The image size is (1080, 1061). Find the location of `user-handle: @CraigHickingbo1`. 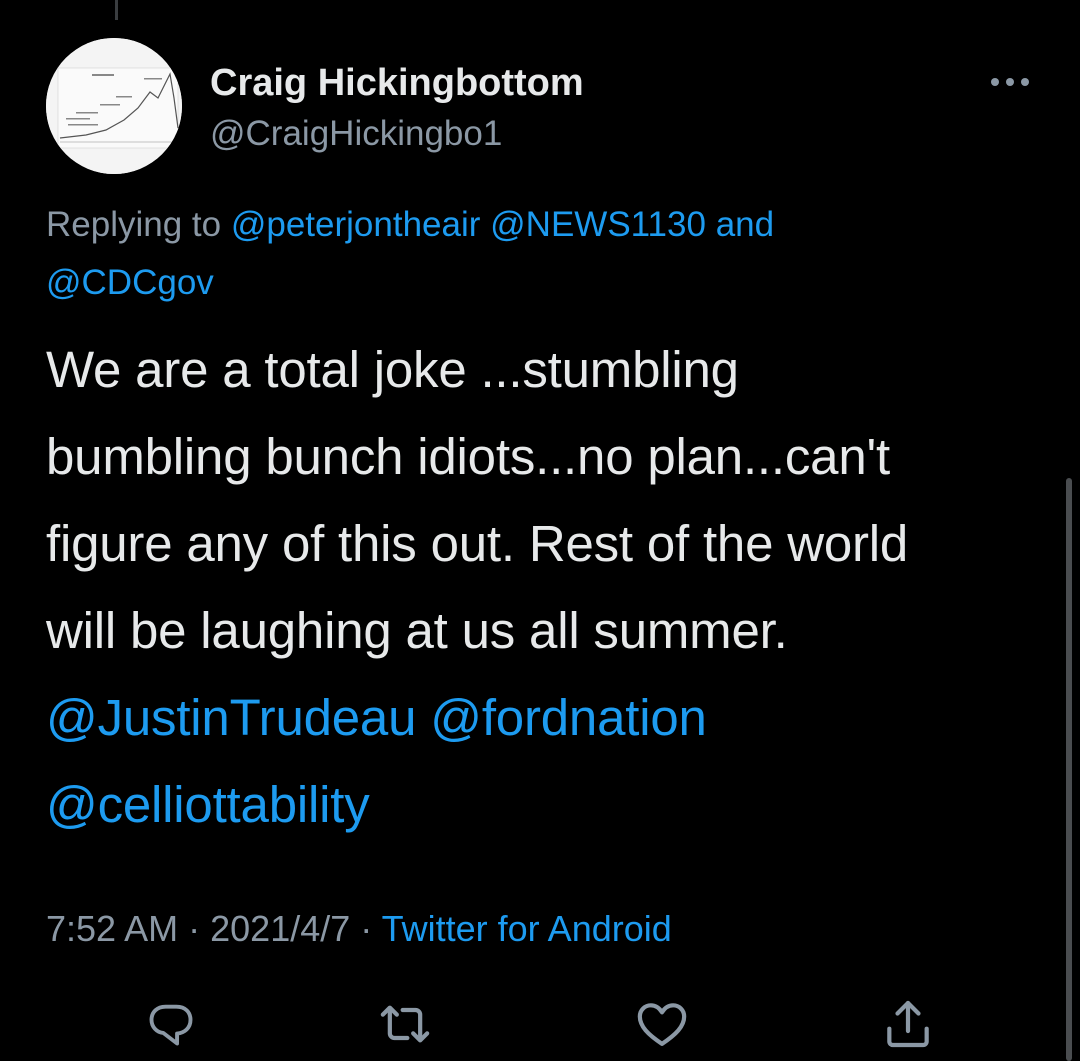

user-handle: @CraigHickingbo1 is located at coordinates (356, 134).